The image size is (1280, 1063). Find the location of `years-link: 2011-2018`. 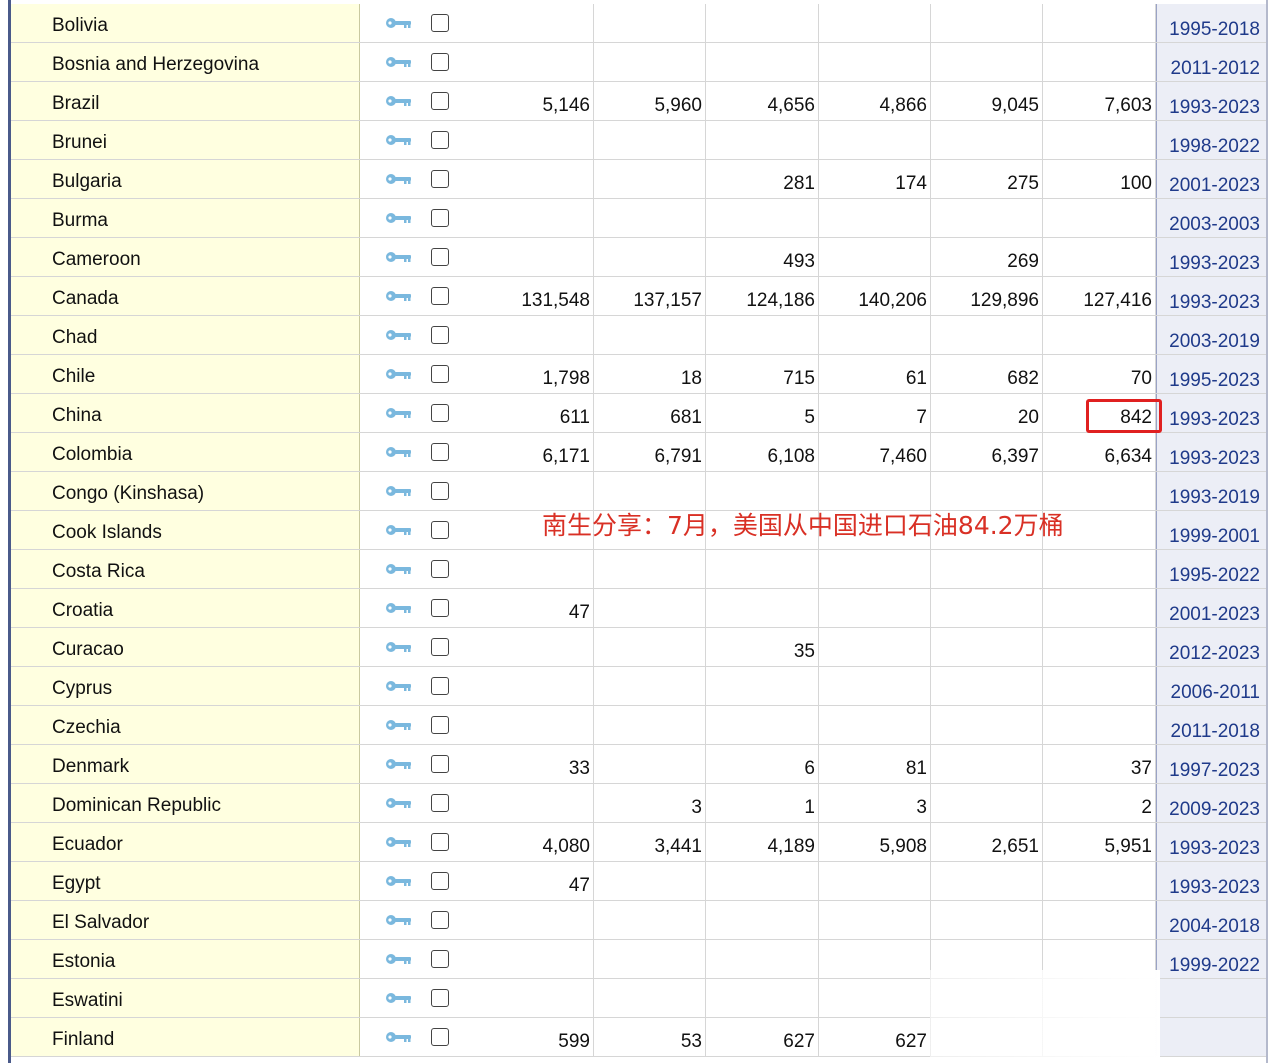

years-link: 2011-2018 is located at coordinates (1215, 732).